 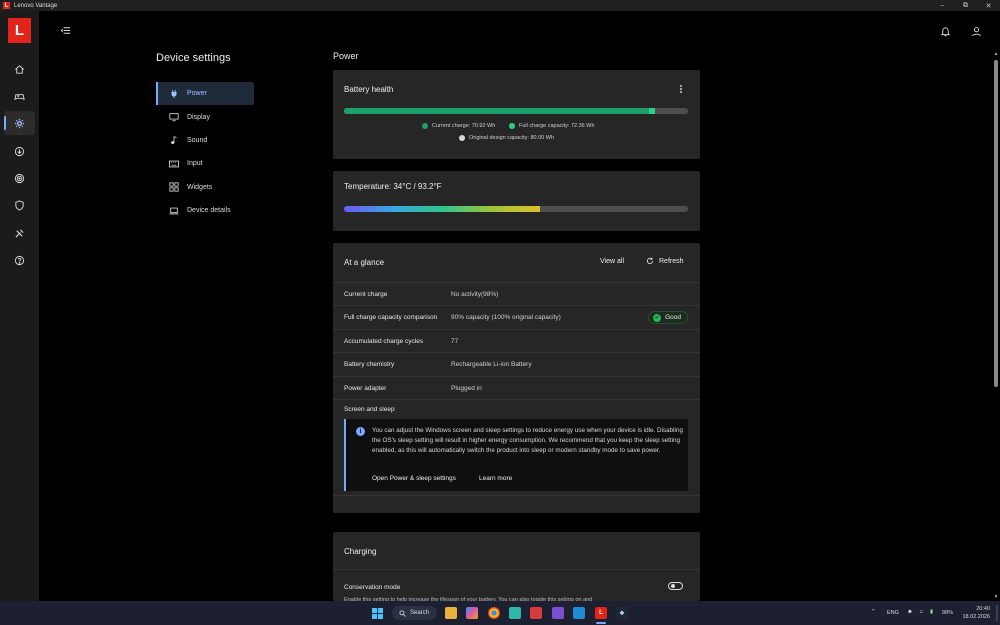 I want to click on rail-item-help, so click(x=19, y=260).